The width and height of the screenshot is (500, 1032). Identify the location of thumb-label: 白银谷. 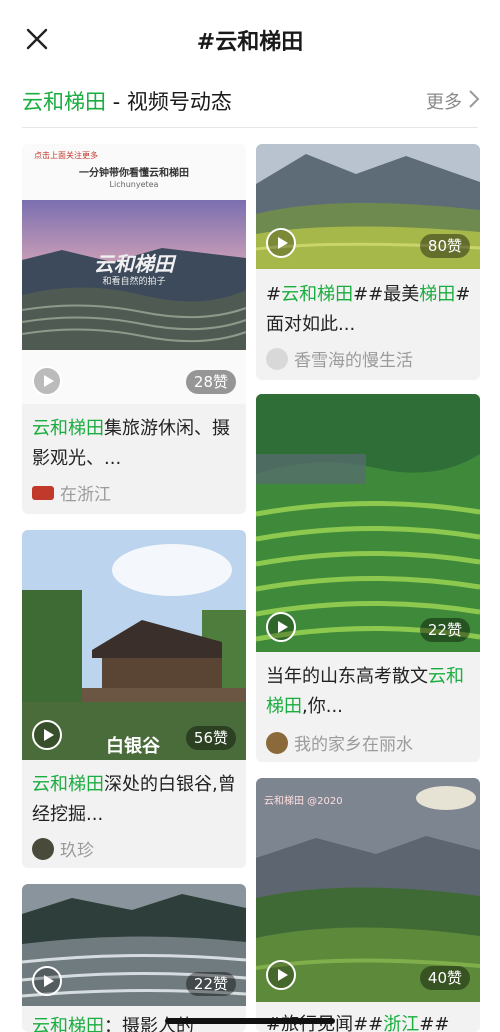
(133, 746).